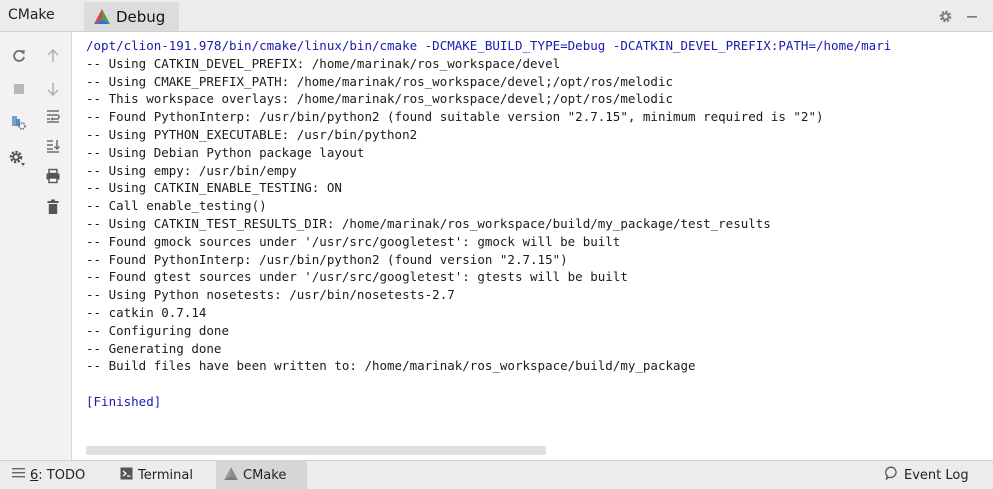  Describe the element at coordinates (53, 89) in the screenshot. I see `scroll-down-icon` at that location.